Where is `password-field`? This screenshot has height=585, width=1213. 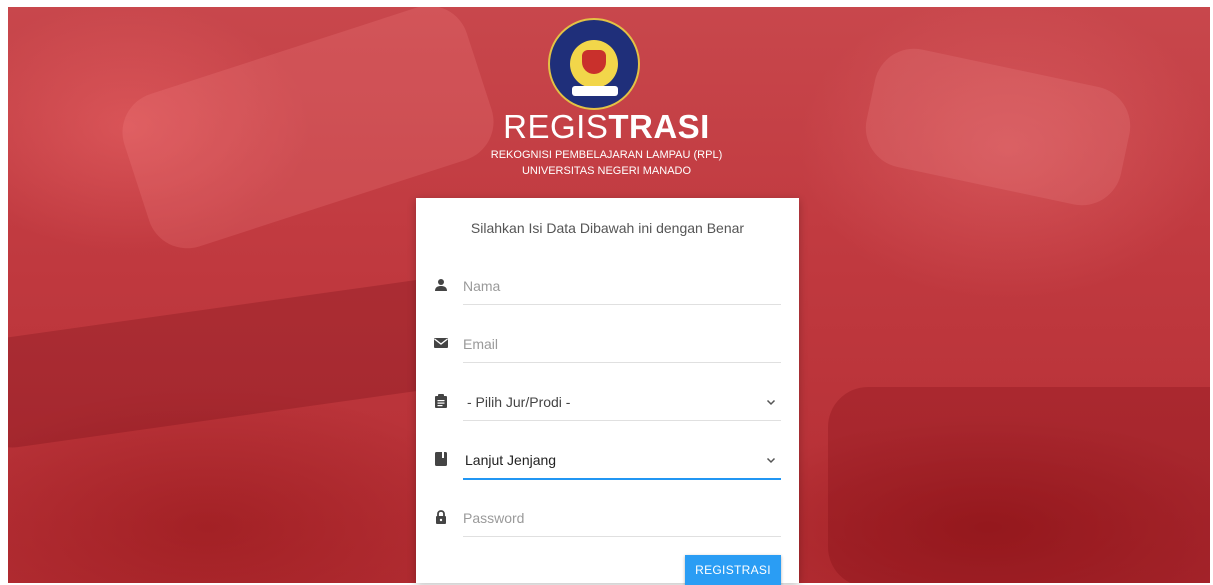 password-field is located at coordinates (622, 518).